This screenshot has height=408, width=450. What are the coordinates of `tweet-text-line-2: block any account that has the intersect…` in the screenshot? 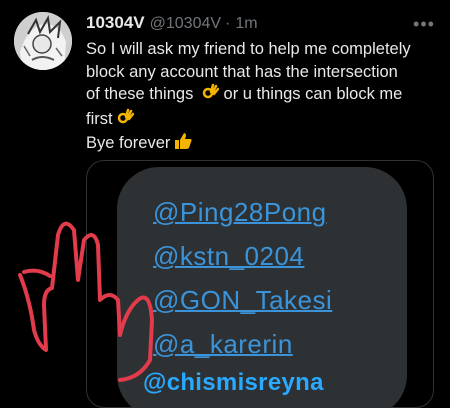 It's located at (242, 71).